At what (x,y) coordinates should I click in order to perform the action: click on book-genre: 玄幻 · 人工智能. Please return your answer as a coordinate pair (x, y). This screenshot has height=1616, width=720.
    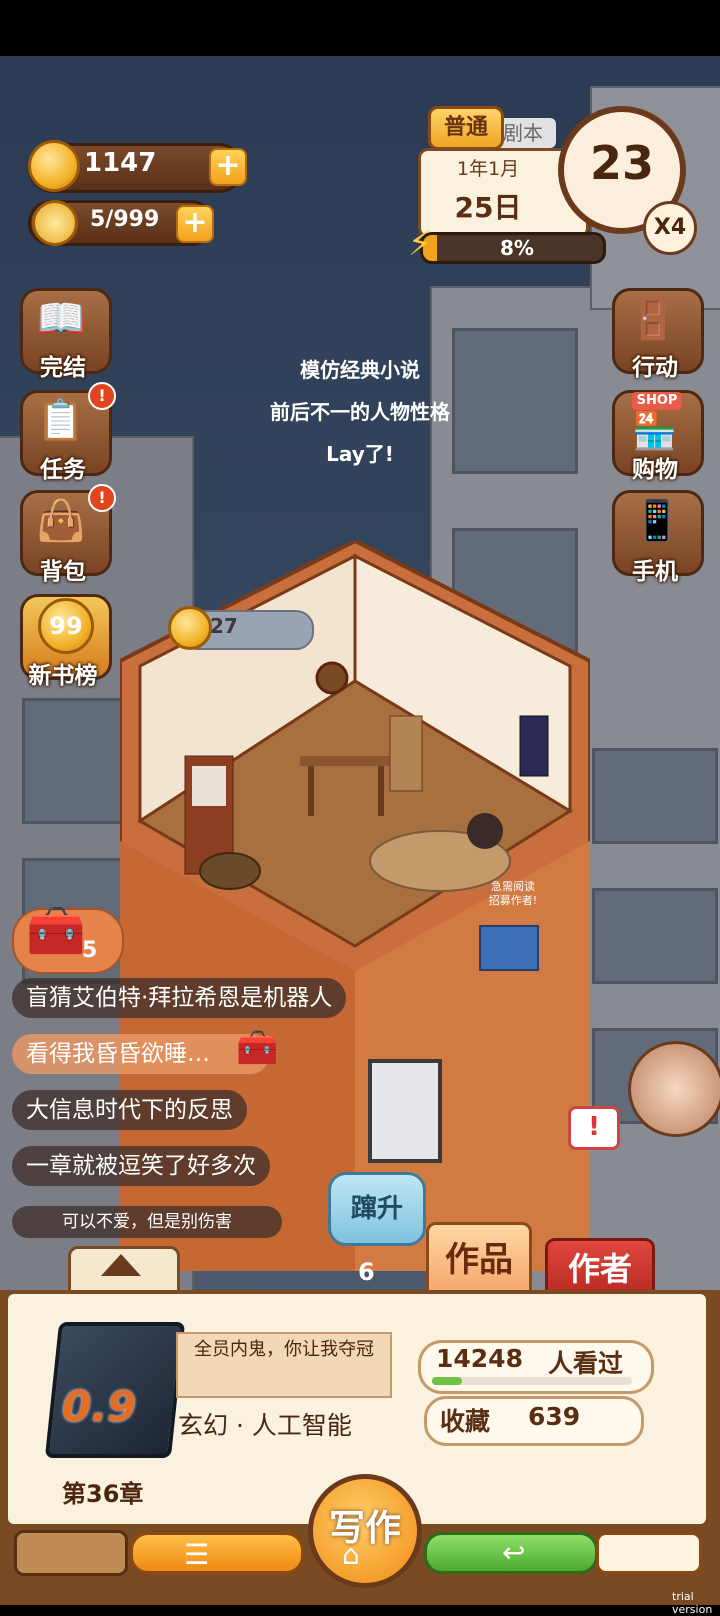
    Looking at the image, I should click on (265, 1425).